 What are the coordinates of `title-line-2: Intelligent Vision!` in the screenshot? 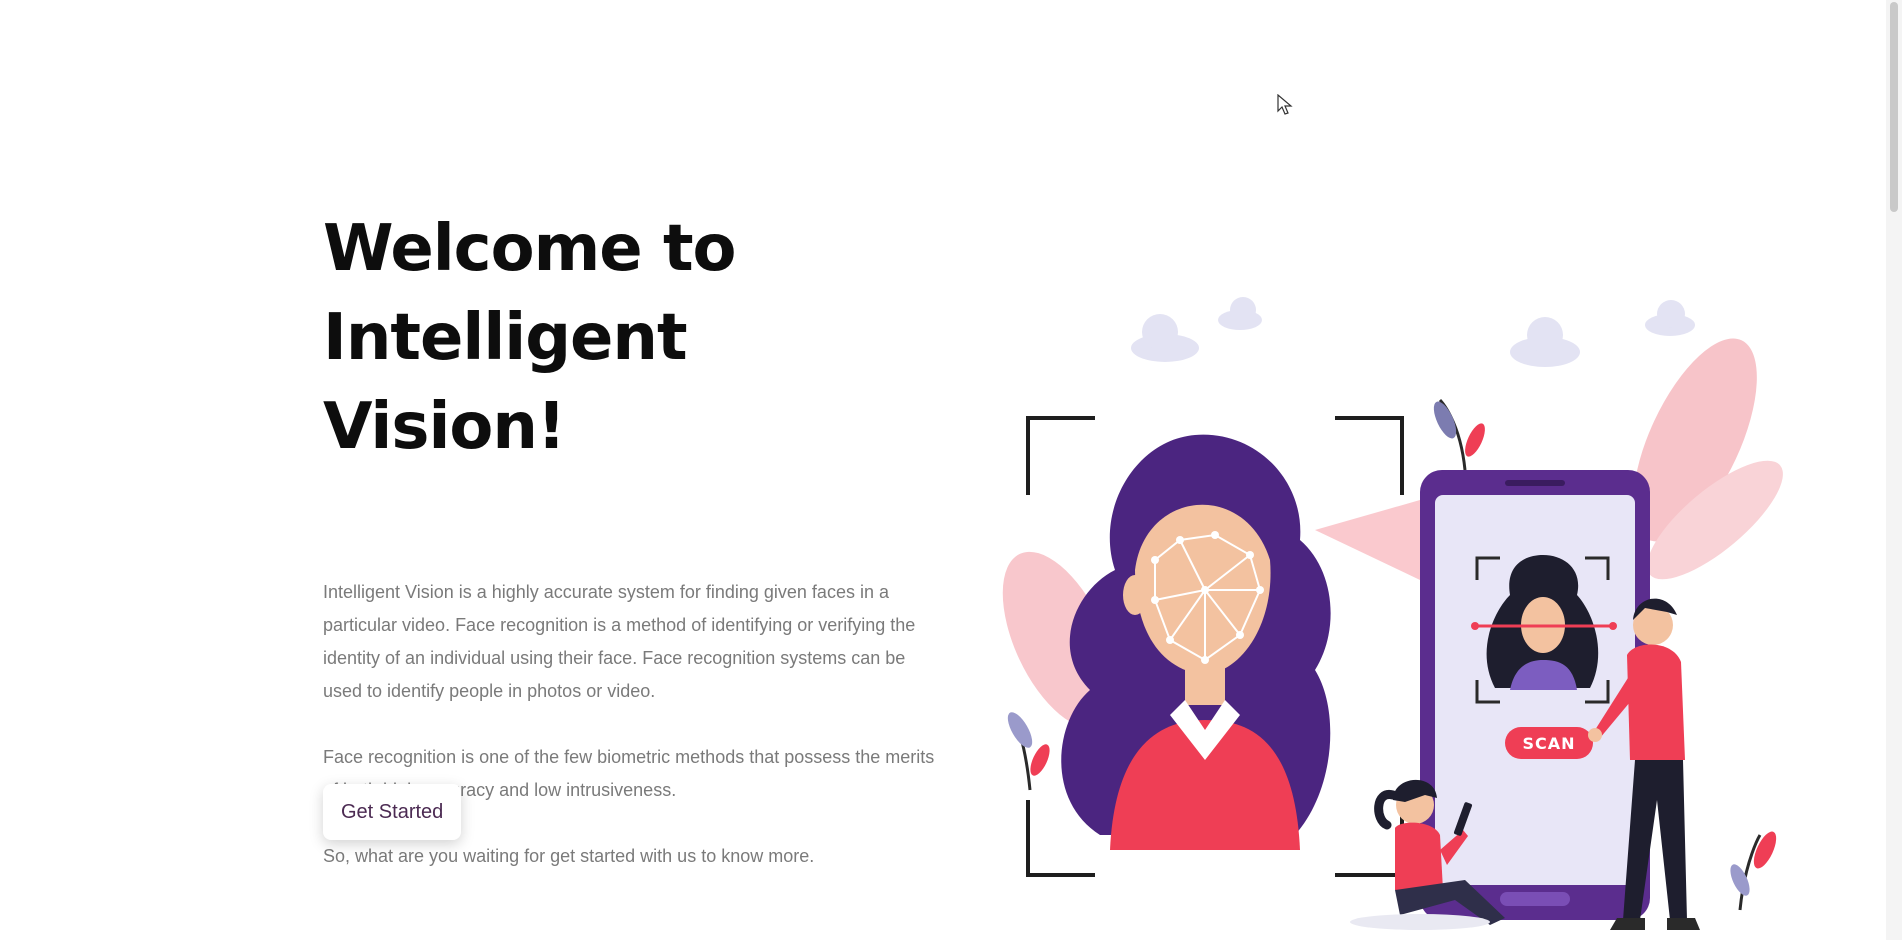 It's located at (505, 382).